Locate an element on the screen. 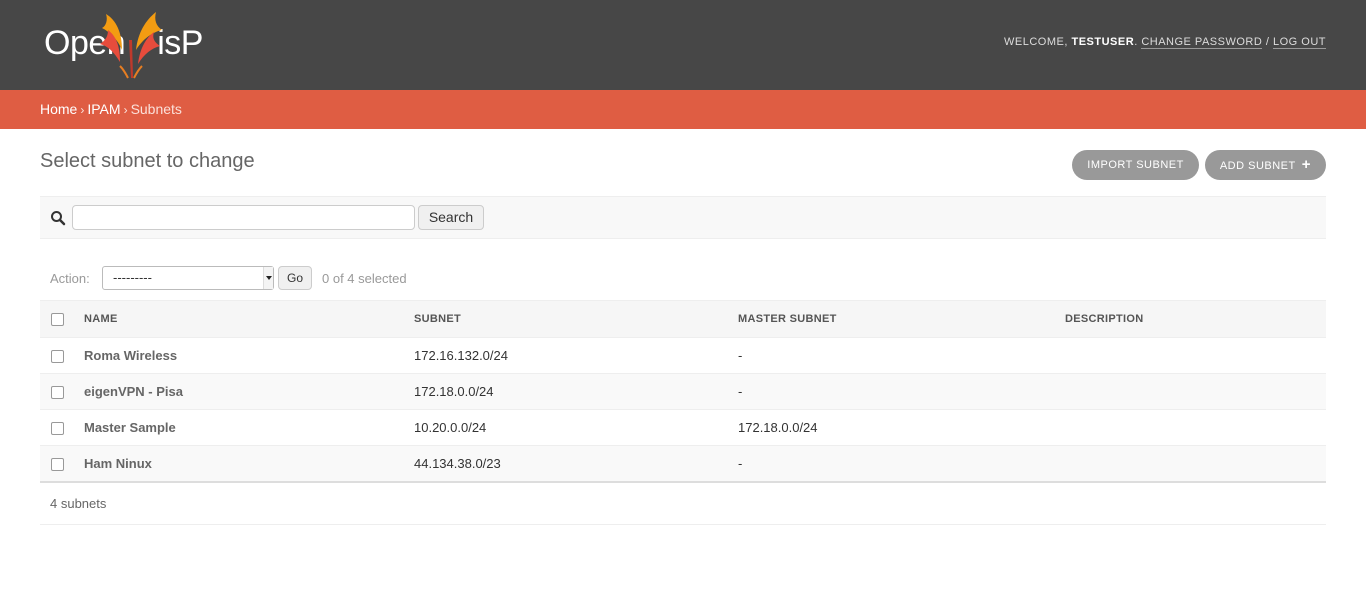 This screenshot has height=608, width=1366. subnet-cell: 172.18.0.0/24 is located at coordinates (454, 391).